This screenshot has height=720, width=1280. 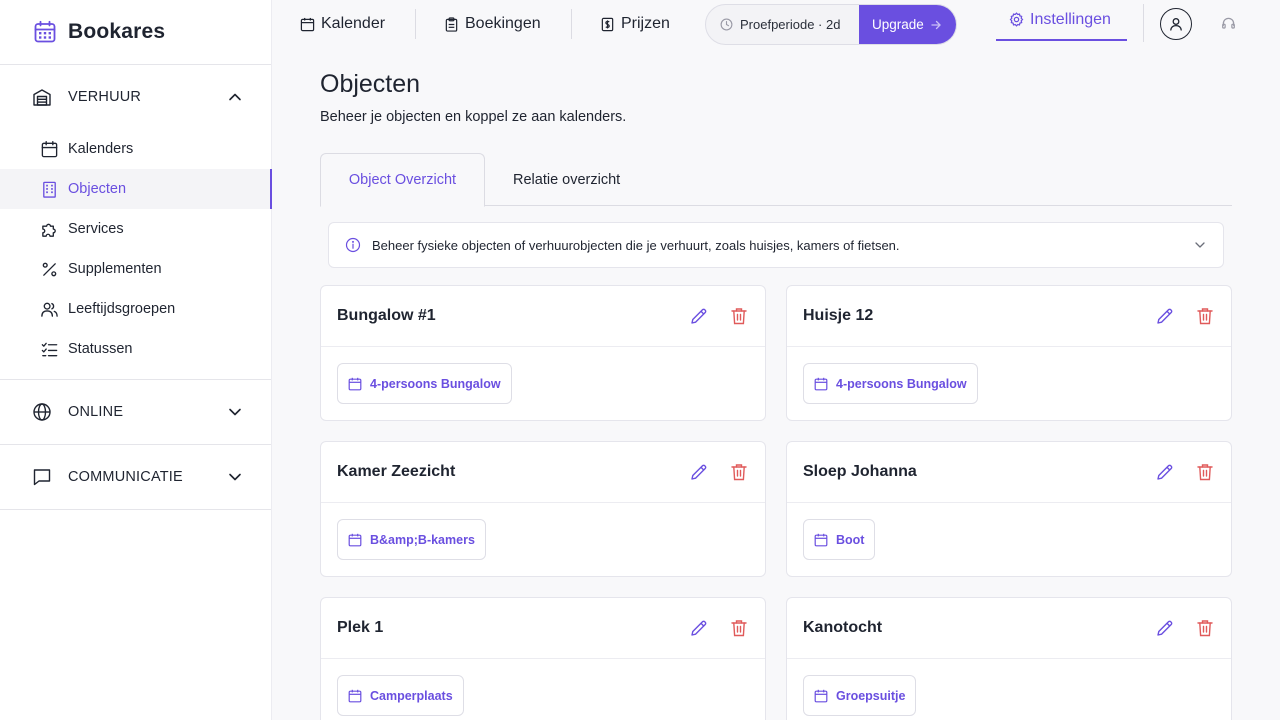 What do you see at coordinates (543, 539) in the screenshot?
I see `card-body: B&amp;B-kamers` at bounding box center [543, 539].